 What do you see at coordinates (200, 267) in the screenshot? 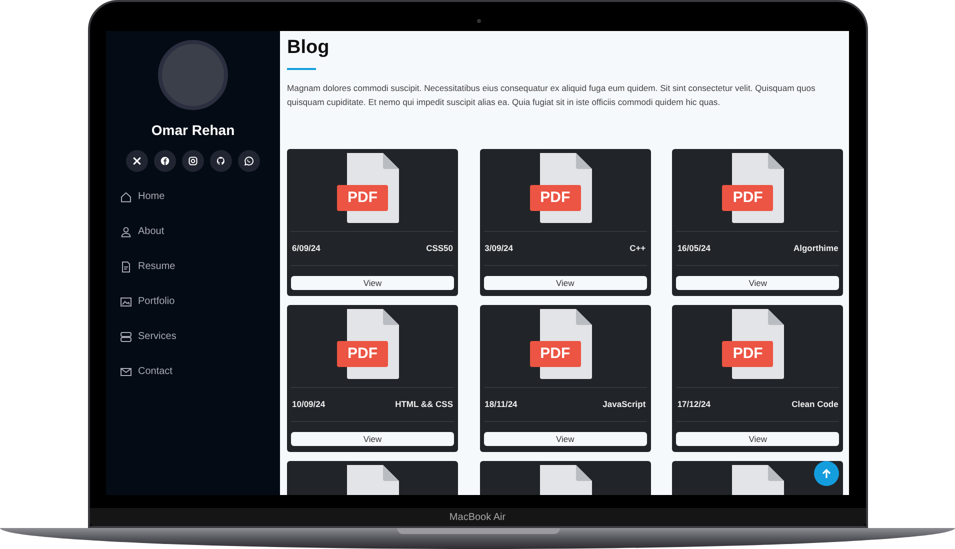
I see `nav-link: Resume` at bounding box center [200, 267].